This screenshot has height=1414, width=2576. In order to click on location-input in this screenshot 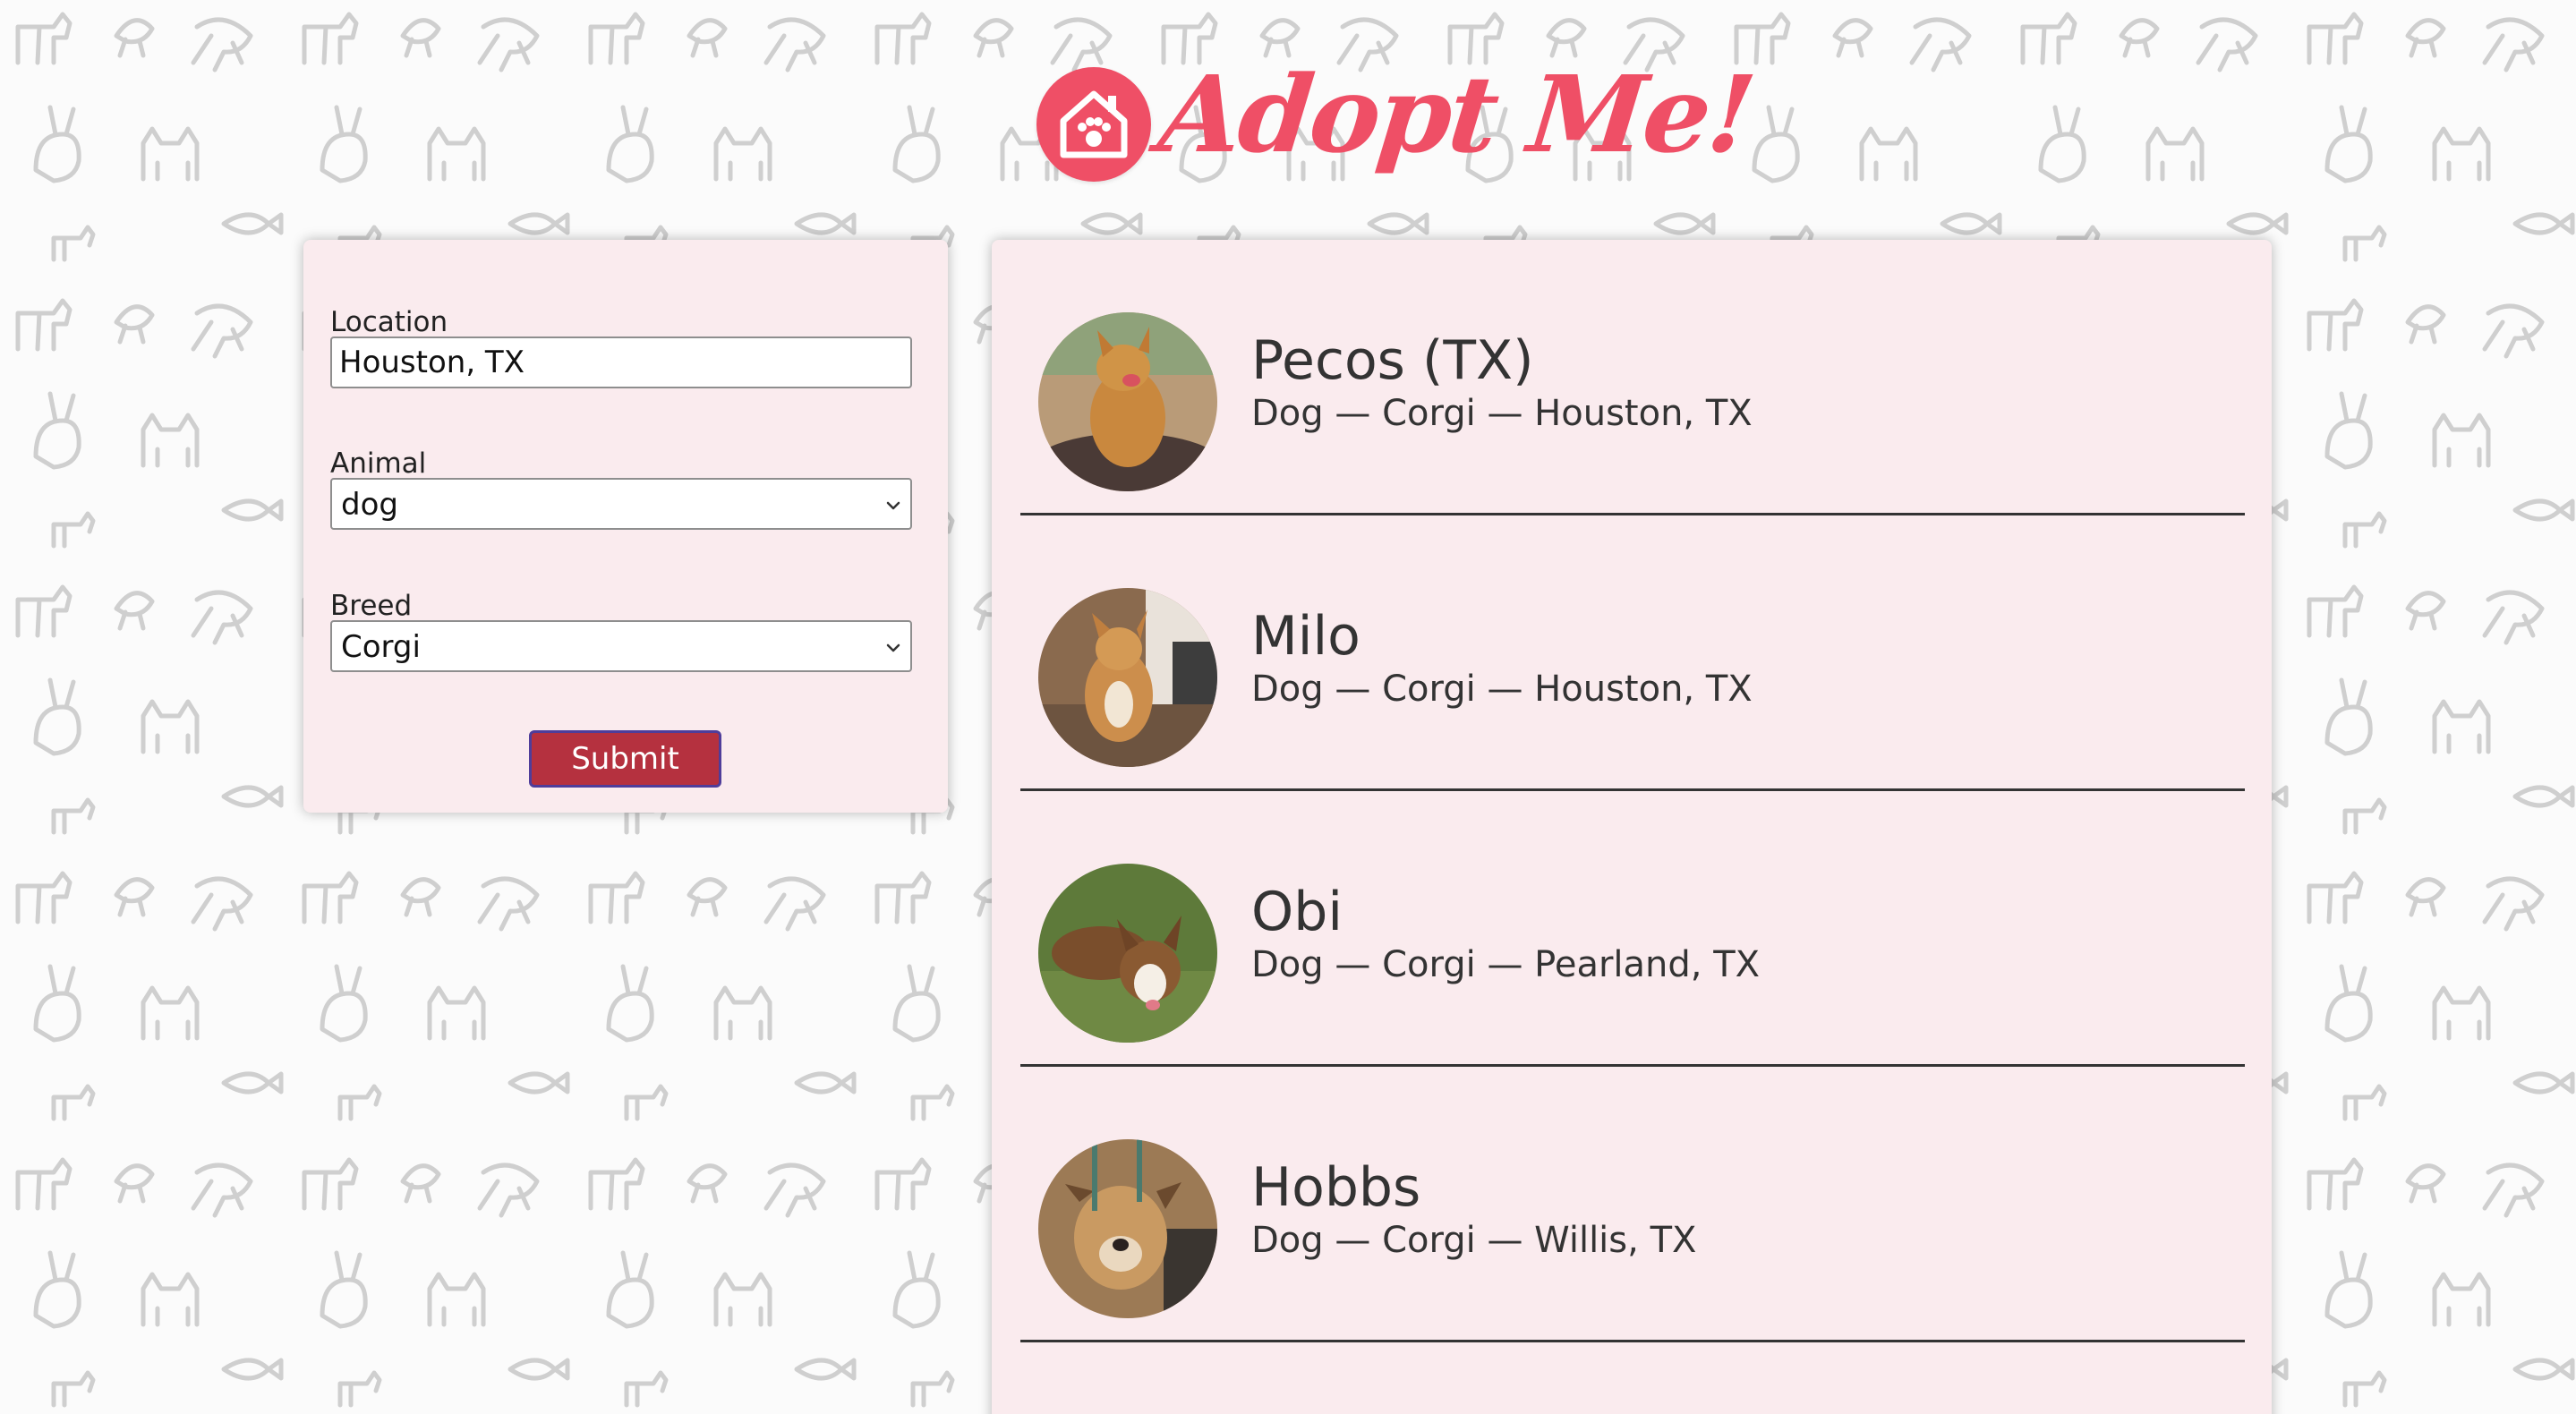, I will do `click(621, 362)`.